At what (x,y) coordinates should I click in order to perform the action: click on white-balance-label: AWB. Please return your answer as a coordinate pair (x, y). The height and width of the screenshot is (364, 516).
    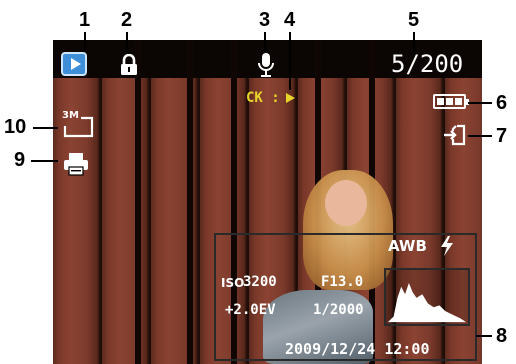
    Looking at the image, I should click on (407, 246).